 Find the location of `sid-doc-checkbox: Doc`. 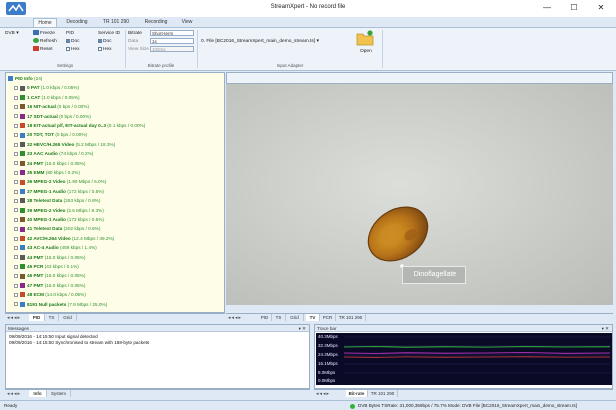

sid-doc-checkbox: Doc is located at coordinates (105, 41).